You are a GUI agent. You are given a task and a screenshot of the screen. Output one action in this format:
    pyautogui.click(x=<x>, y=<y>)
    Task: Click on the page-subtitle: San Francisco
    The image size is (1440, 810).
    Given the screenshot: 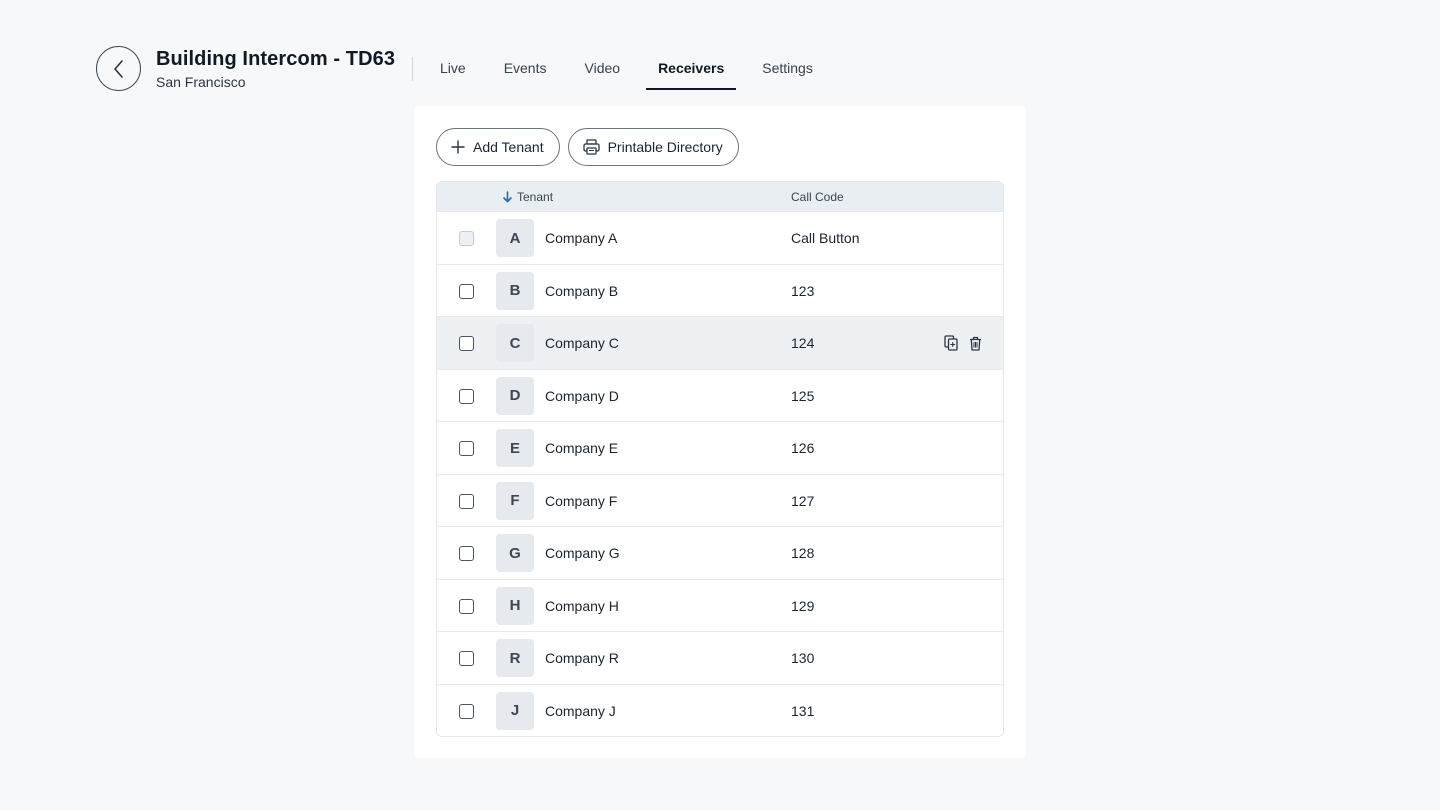 What is the action you would take?
    pyautogui.click(x=201, y=82)
    